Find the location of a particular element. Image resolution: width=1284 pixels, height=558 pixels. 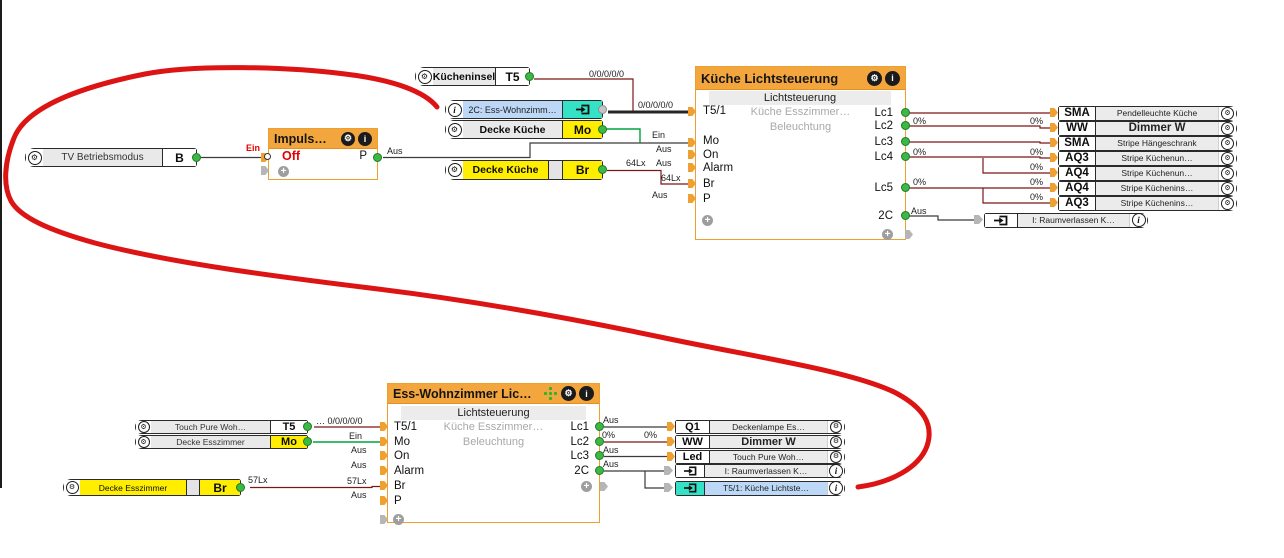

add-input-button: + is located at coordinates (398, 519).